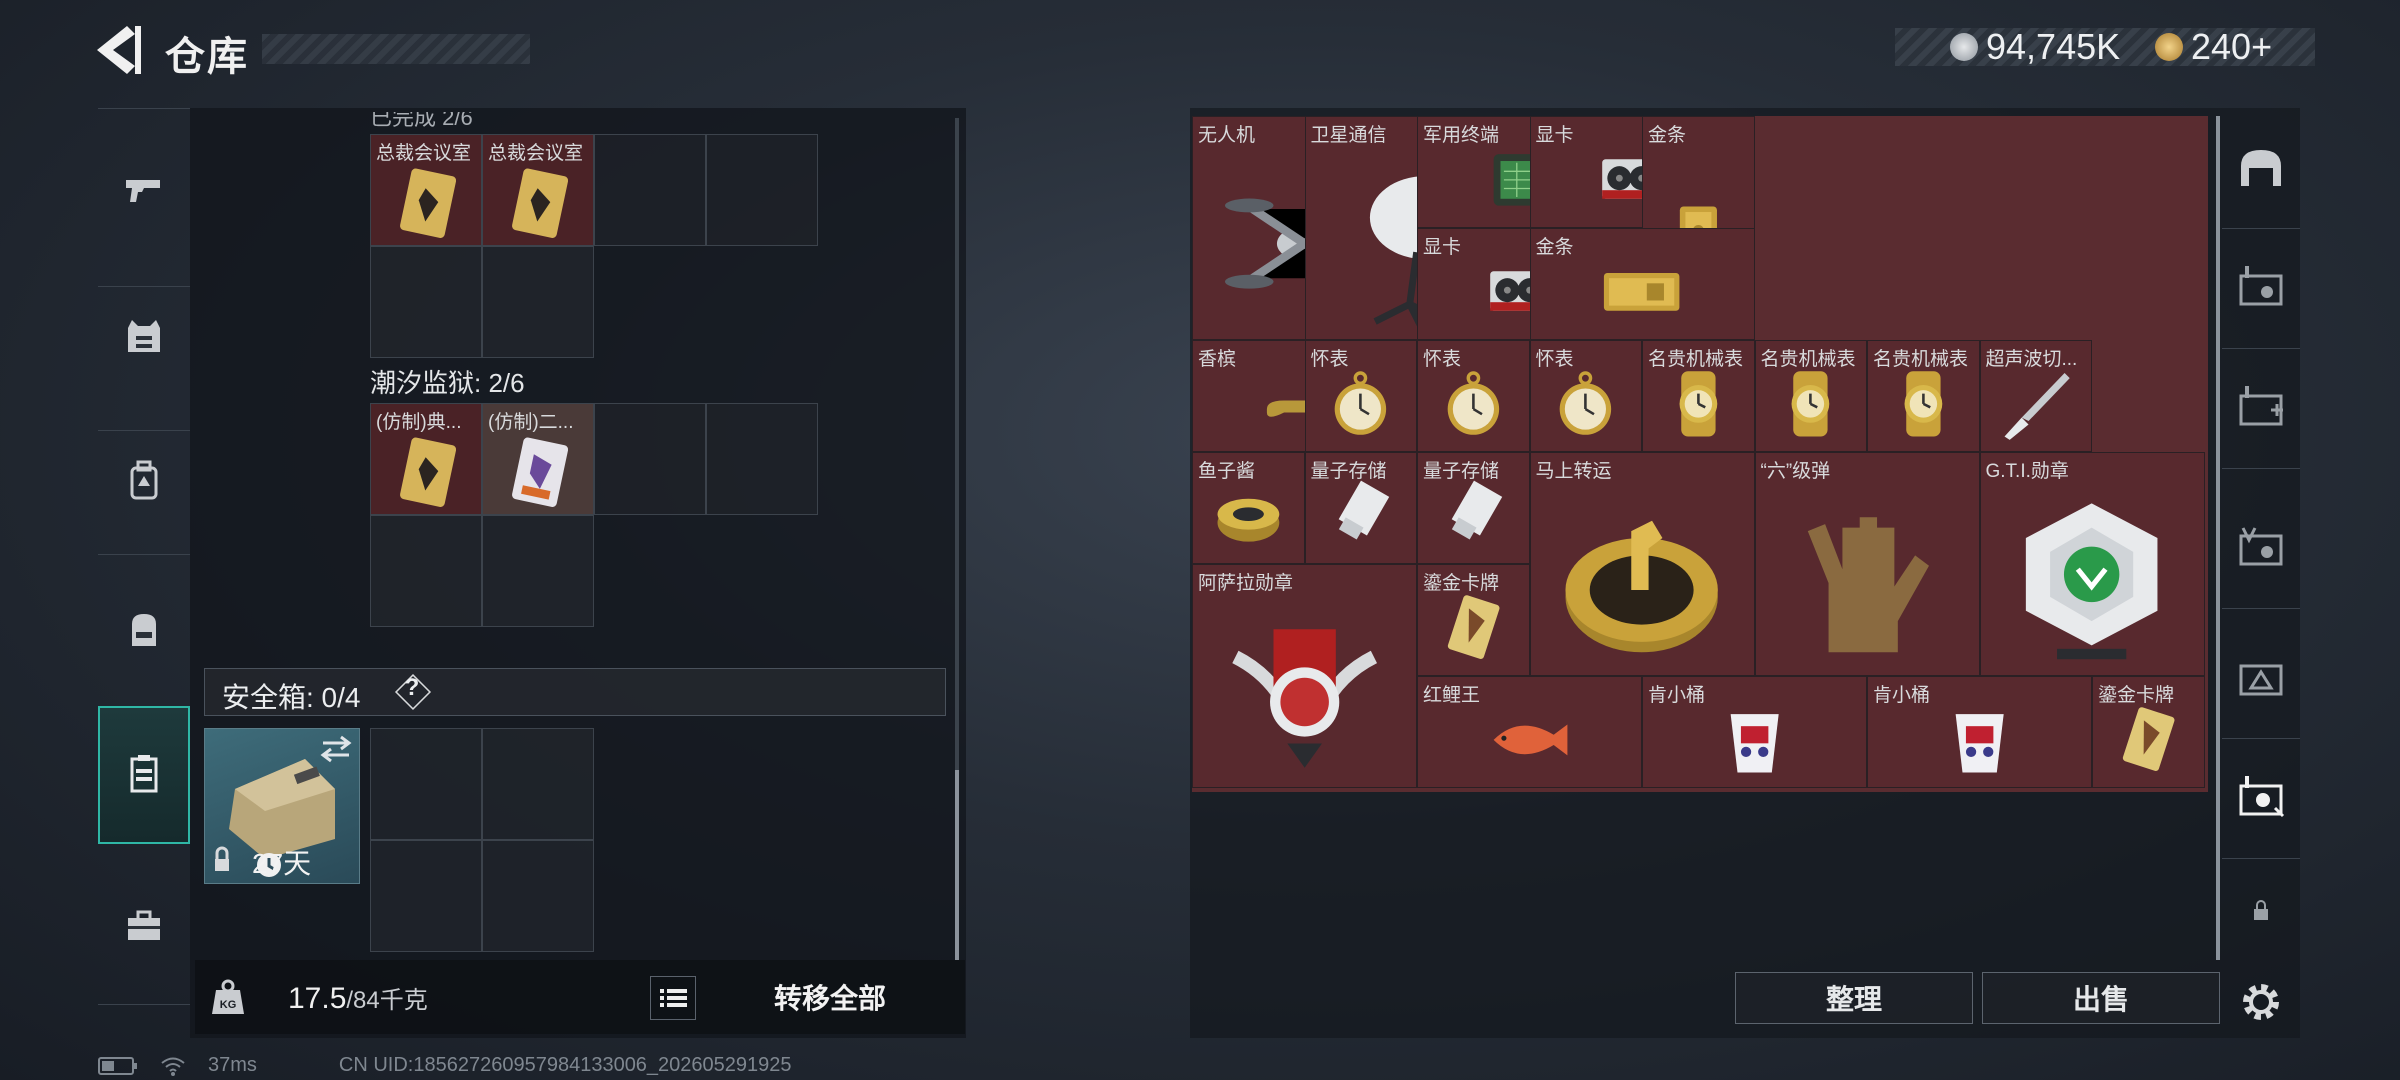 This screenshot has height=1080, width=2400. Describe the element at coordinates (144, 926) in the screenshot. I see `nav-toolbox` at that location.